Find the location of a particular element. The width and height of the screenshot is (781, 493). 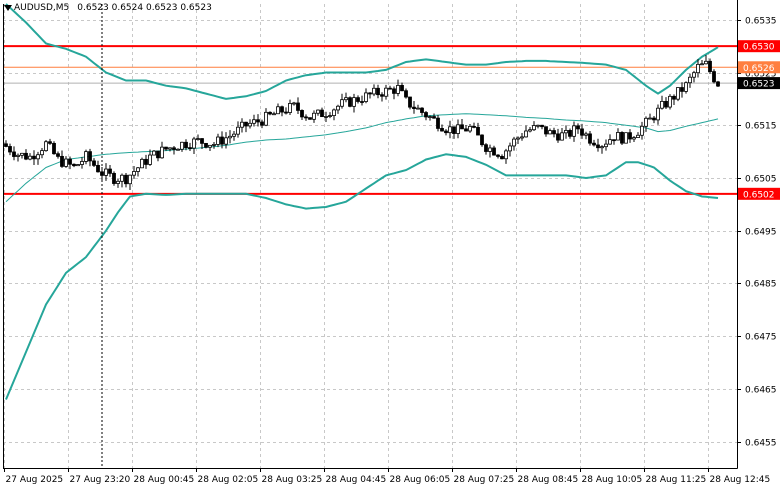

x-tick-label: 28 Aug 06:05 is located at coordinates (420, 480).